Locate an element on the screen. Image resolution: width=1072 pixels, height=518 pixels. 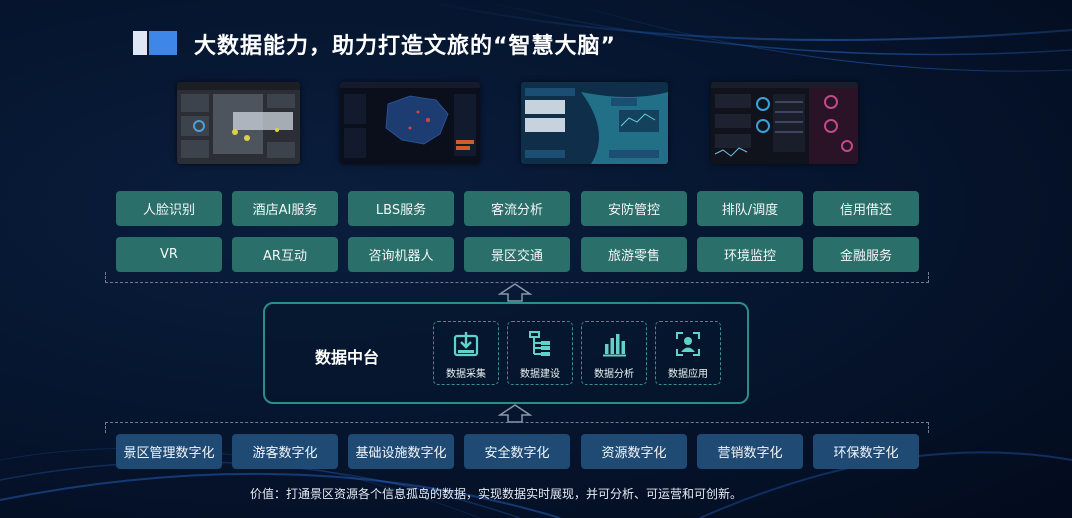
service-tile-vr: VR is located at coordinates (169, 254).